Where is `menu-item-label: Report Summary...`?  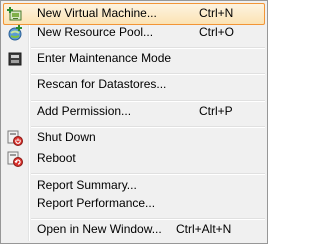 menu-item-label: Report Summary... is located at coordinates (87, 185).